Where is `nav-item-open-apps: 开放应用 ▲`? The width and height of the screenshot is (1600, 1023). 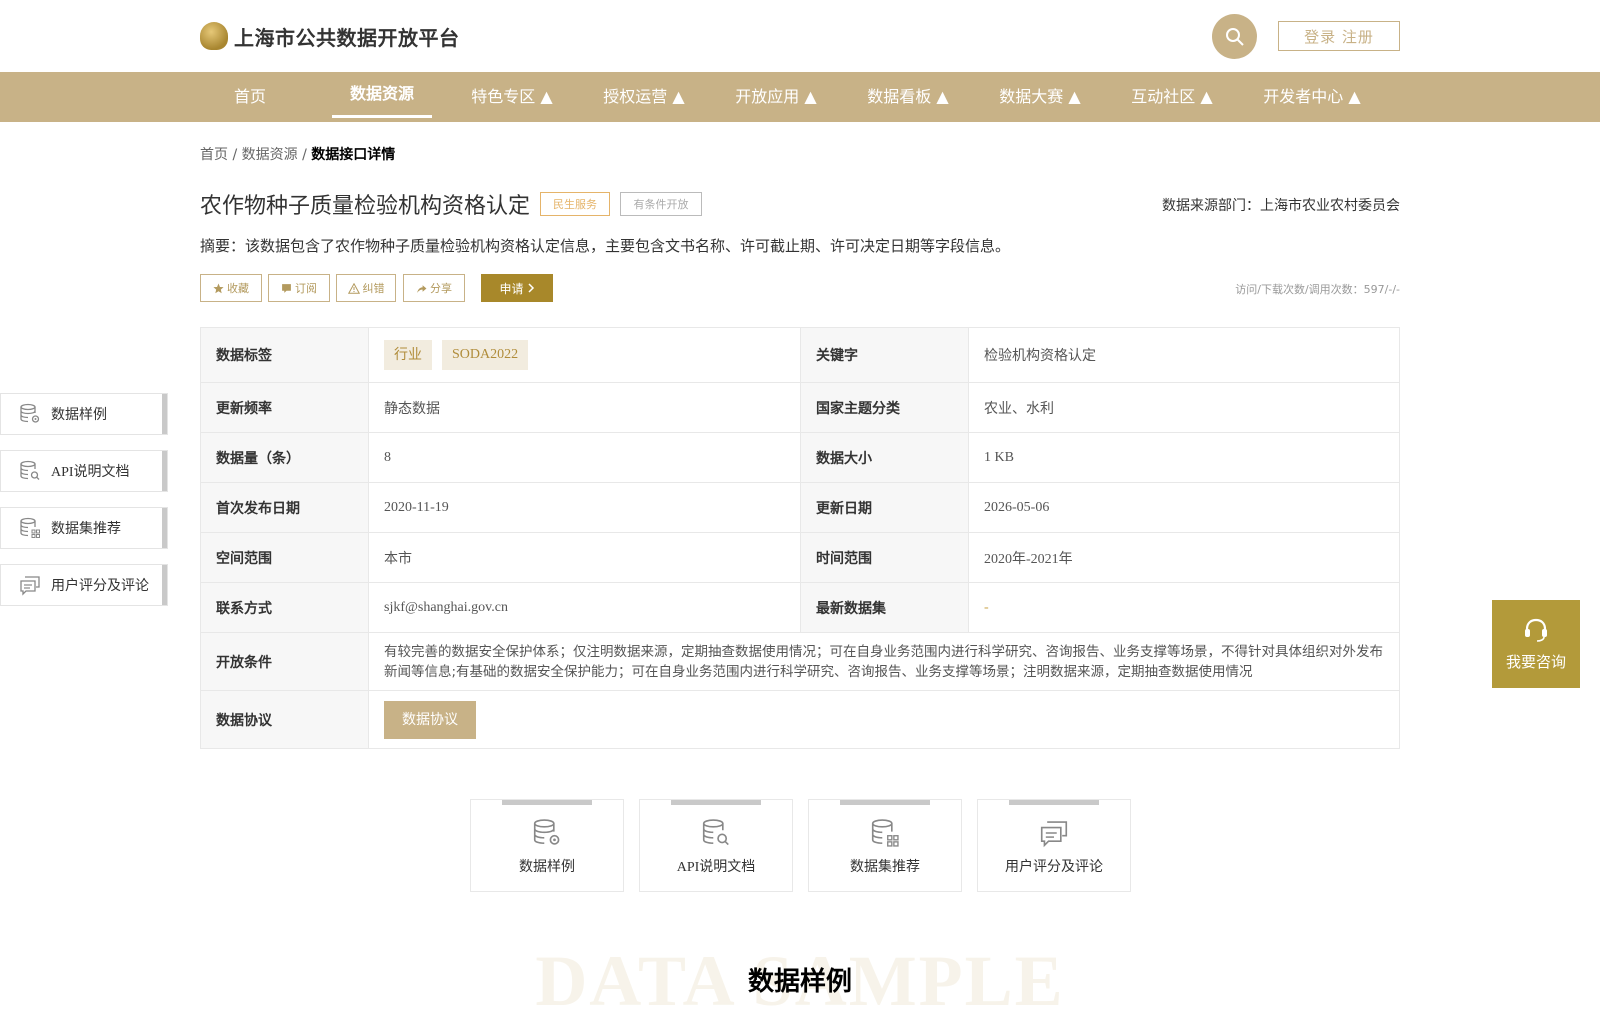 nav-item-open-apps: 开放应用 ▲ is located at coordinates (776, 97).